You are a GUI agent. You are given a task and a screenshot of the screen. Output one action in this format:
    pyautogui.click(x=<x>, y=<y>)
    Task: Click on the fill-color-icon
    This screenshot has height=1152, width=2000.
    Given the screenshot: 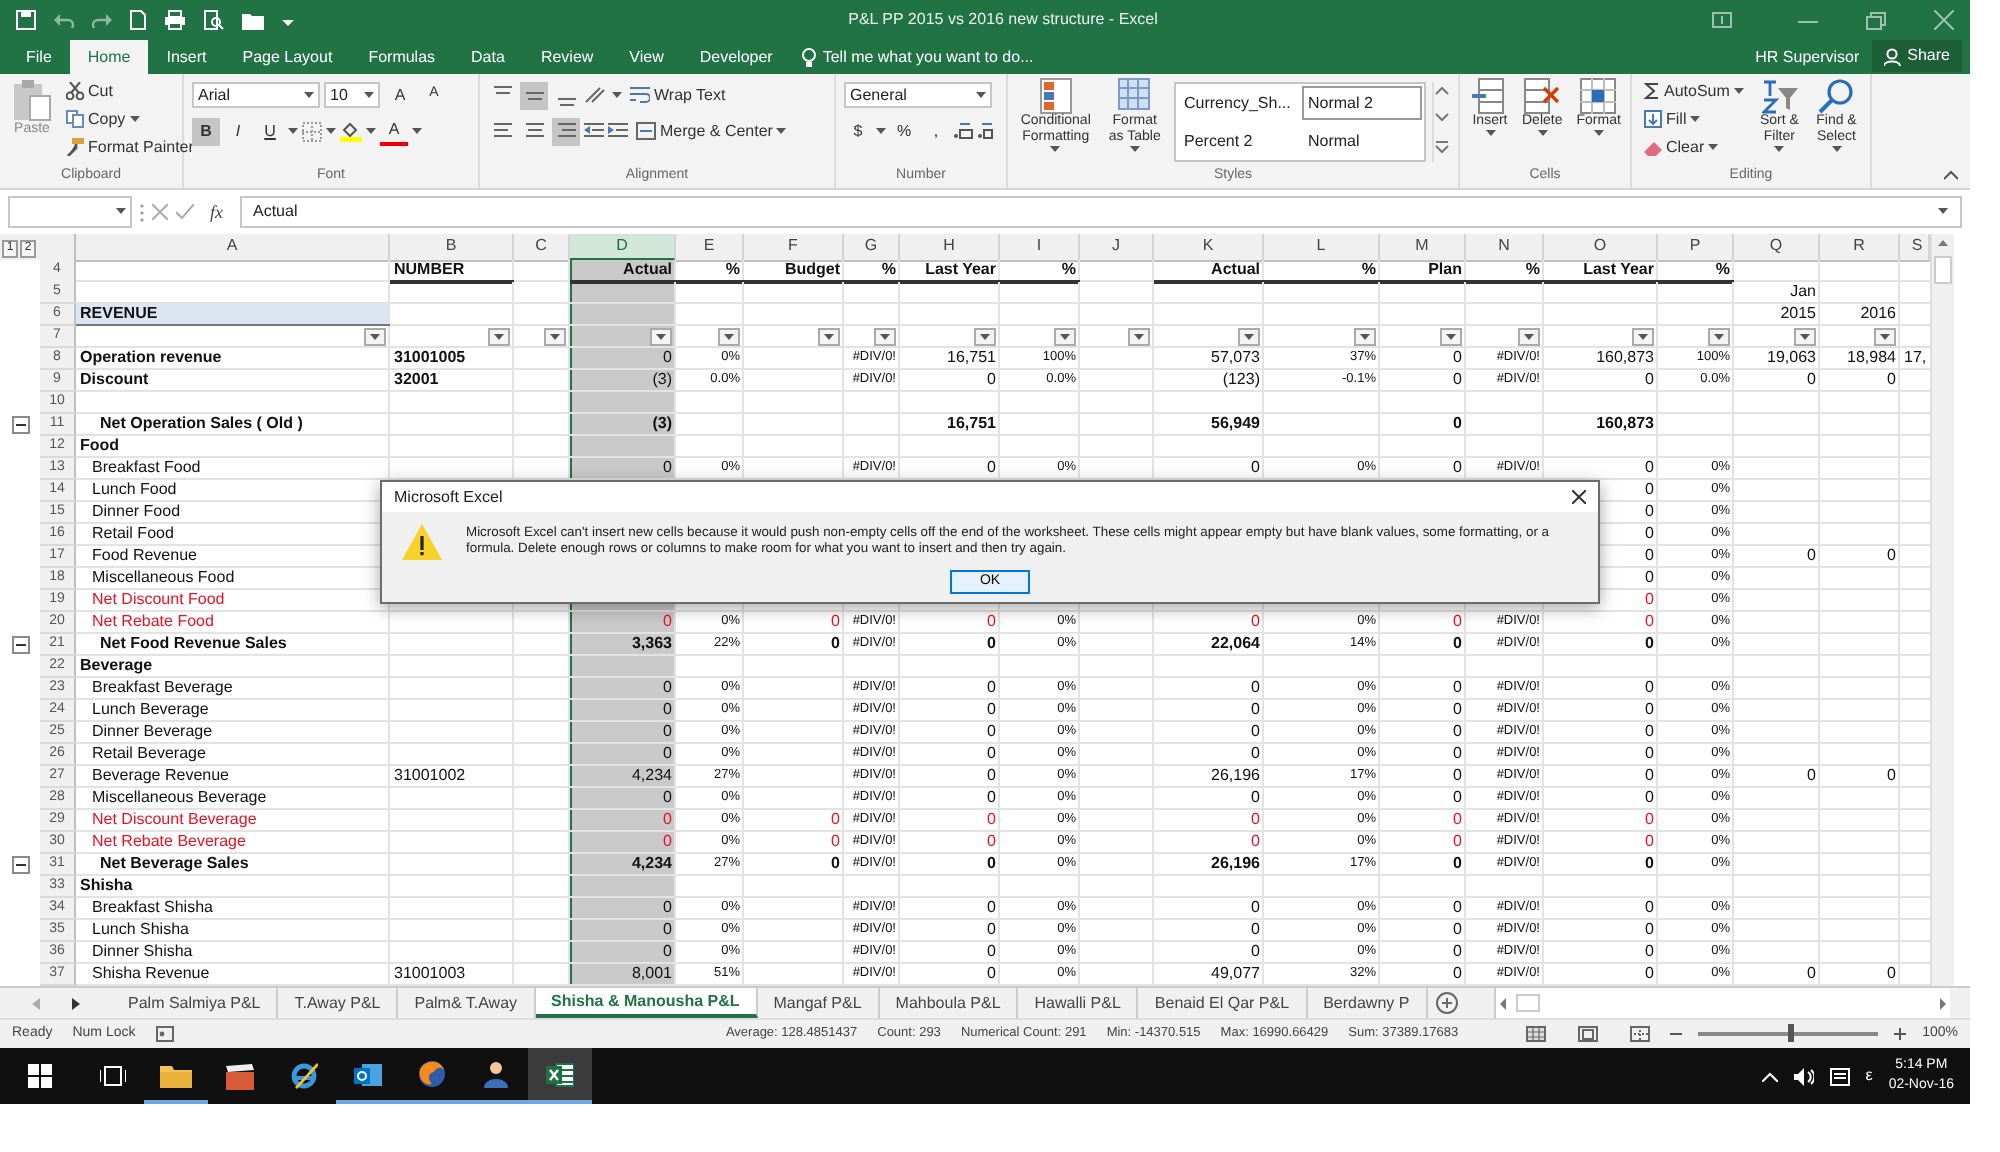 What is the action you would take?
    pyautogui.click(x=351, y=131)
    